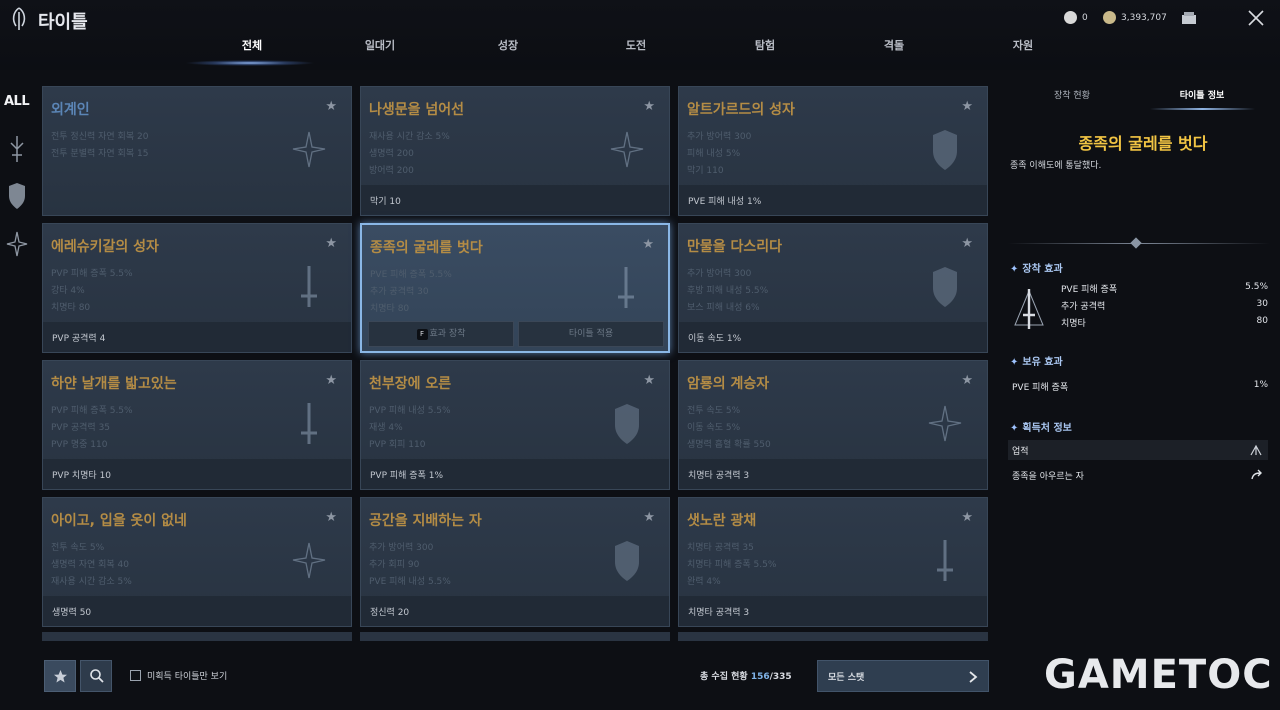  What do you see at coordinates (729, 445) in the screenshot?
I see `card-stat: 생명력 흡혈 확률 550` at bounding box center [729, 445].